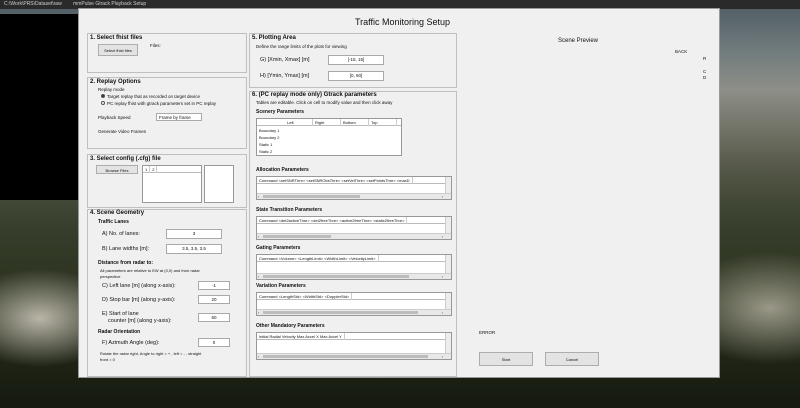 The image size is (800, 408). What do you see at coordinates (269, 130) in the screenshot?
I see `scenery-row: Boundary 1` at bounding box center [269, 130].